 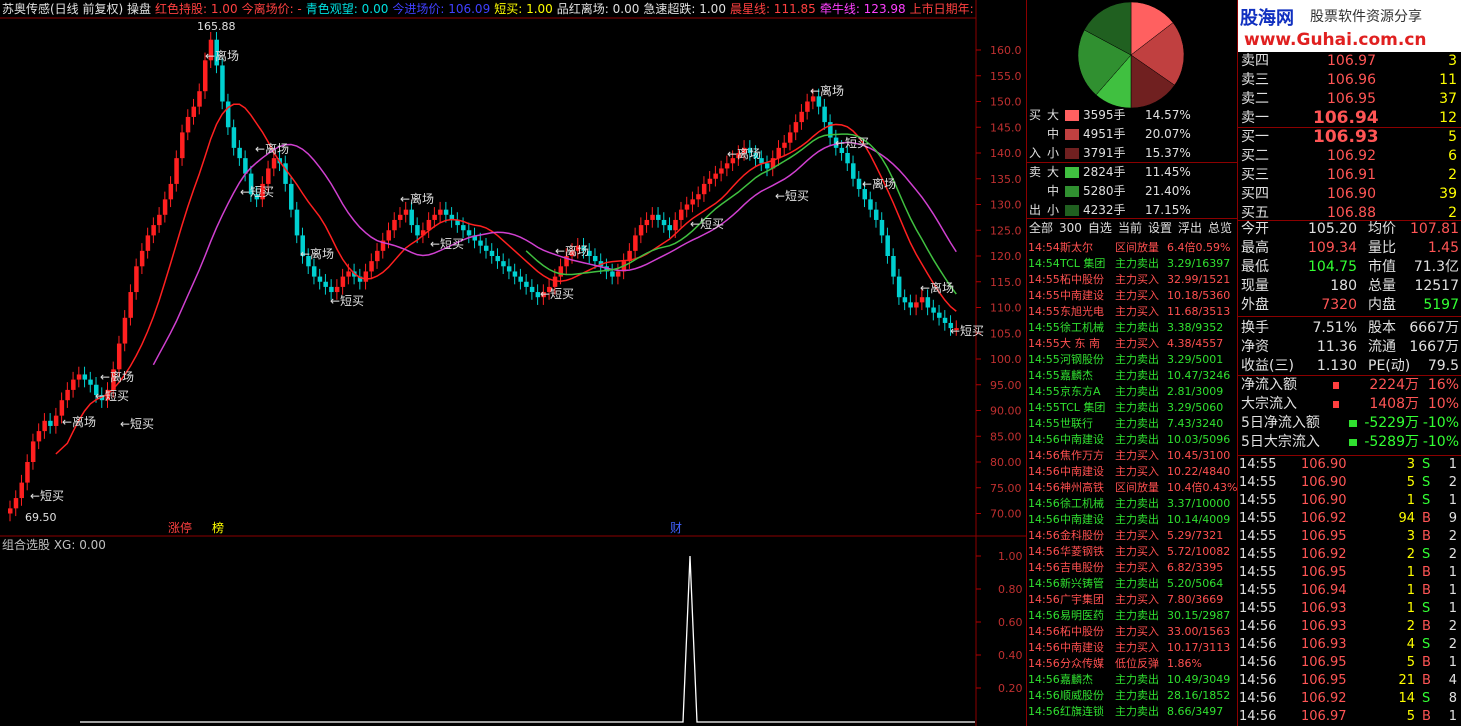 What do you see at coordinates (1351, 61) in the screenshot?
I see `ask-price: 106.97` at bounding box center [1351, 61].